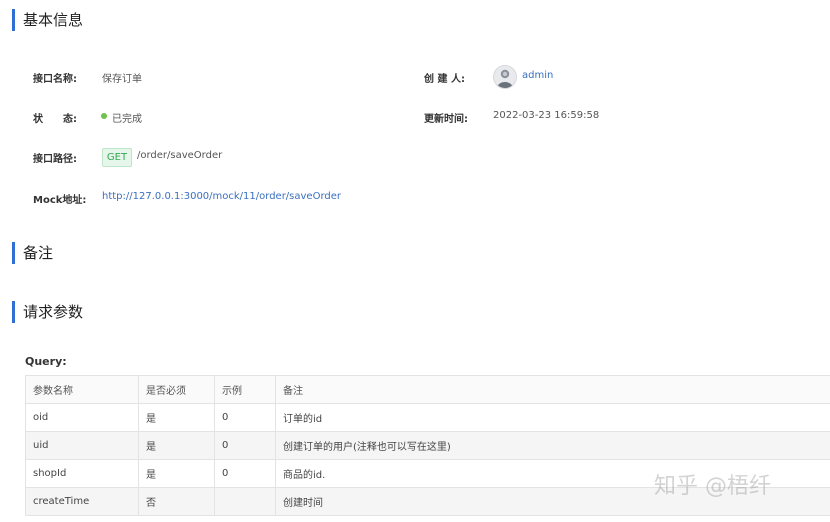  What do you see at coordinates (82, 501) in the screenshot?
I see `cell-param-name: createTime` at bounding box center [82, 501].